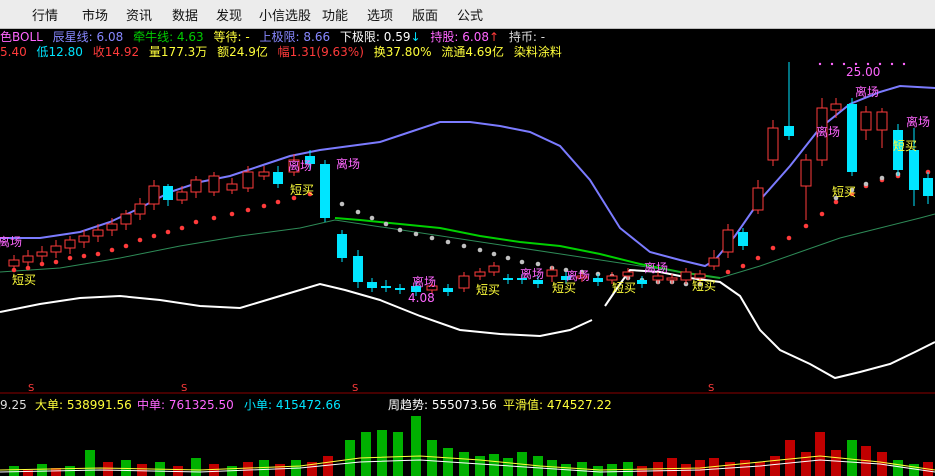 The image size is (935, 476). I want to click on label-duanmai-6: 短买, so click(704, 286).